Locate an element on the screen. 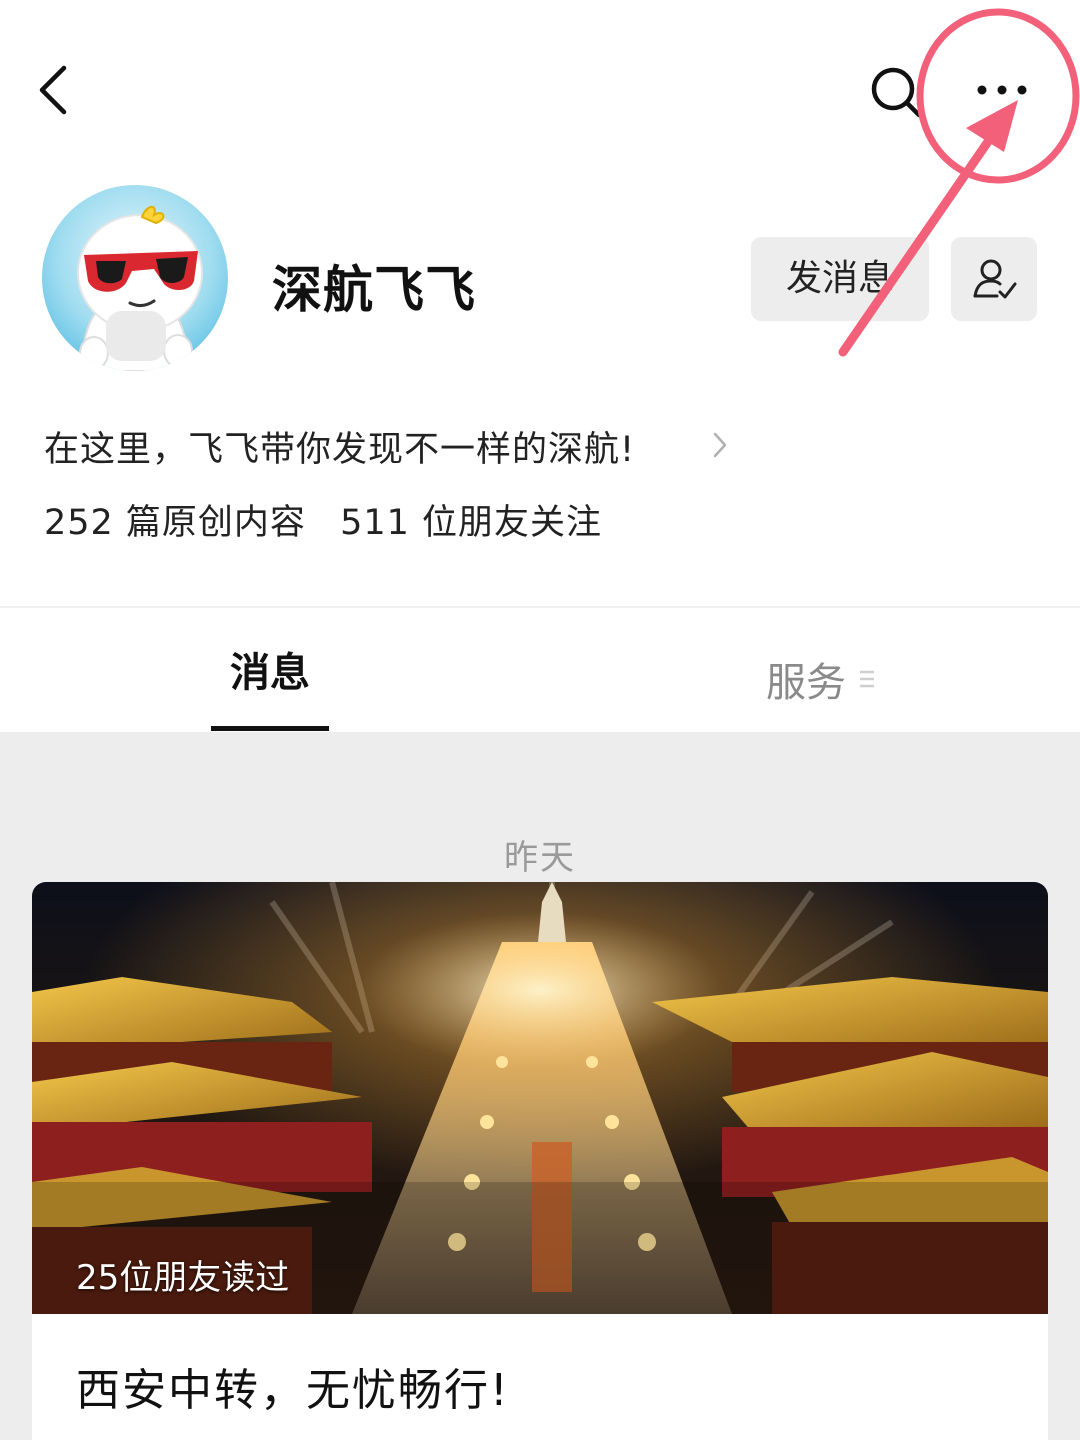 This screenshot has width=1080, height=1440. account-name: 深航飞飞 is located at coordinates (374, 290).